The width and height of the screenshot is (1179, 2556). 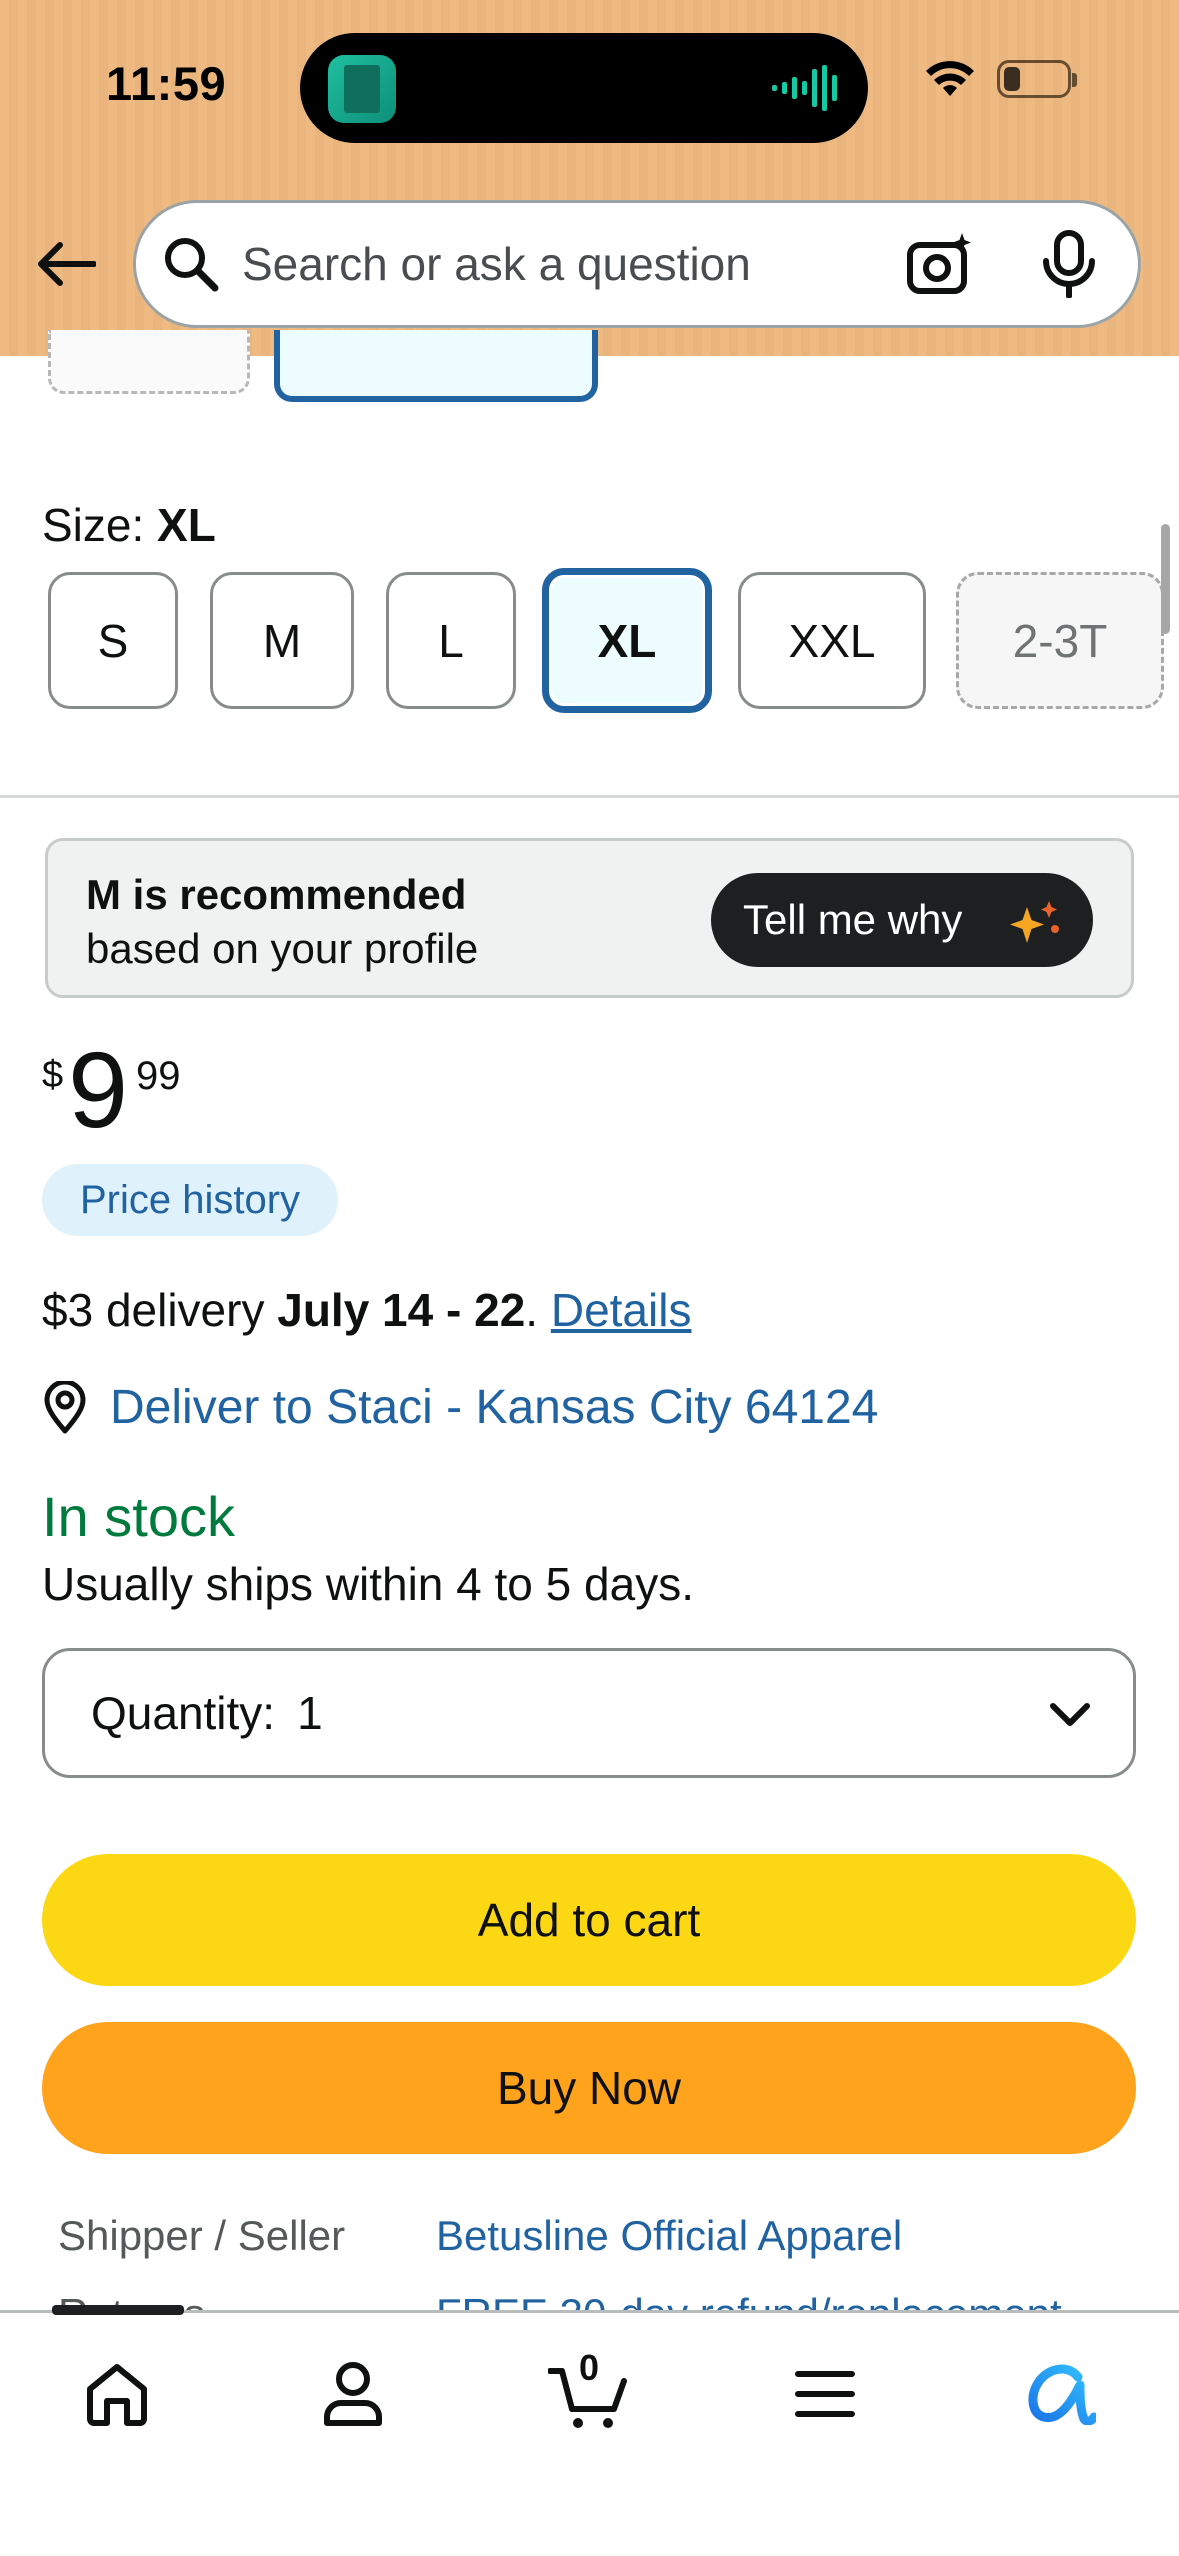 What do you see at coordinates (451, 640) in the screenshot?
I see `size-option-l: L` at bounding box center [451, 640].